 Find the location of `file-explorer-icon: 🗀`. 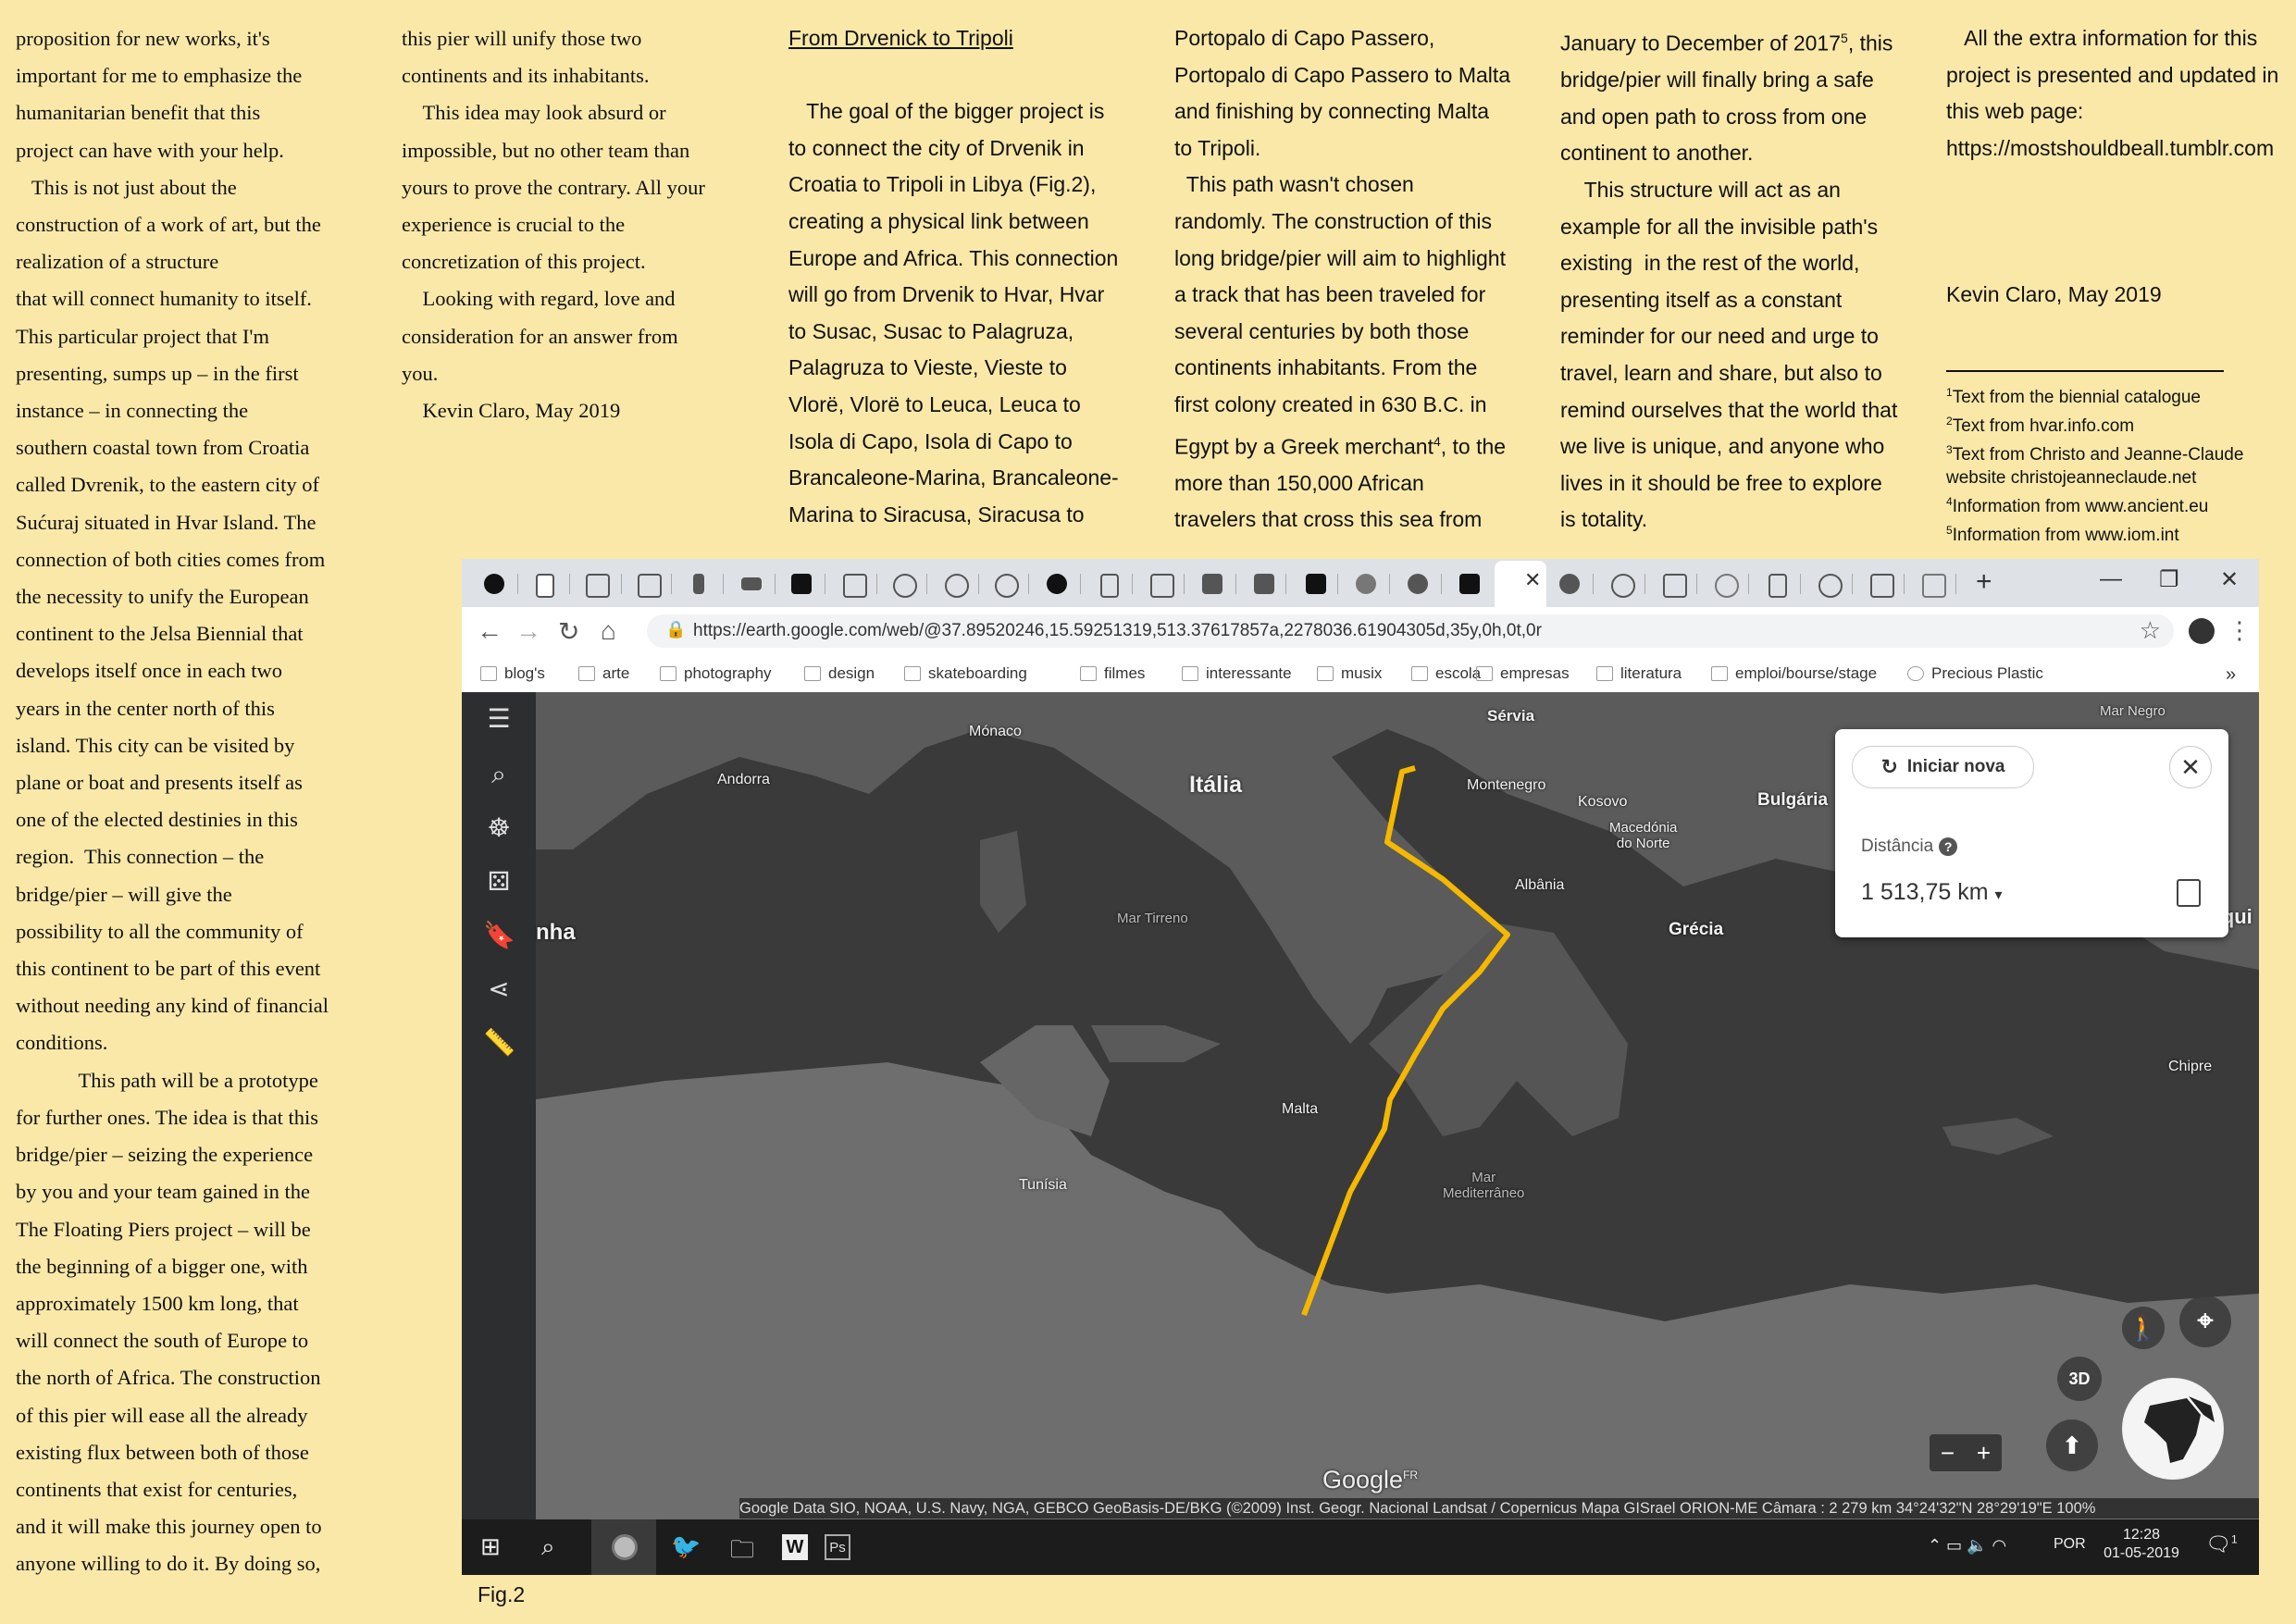

file-explorer-icon: 🗀 is located at coordinates (742, 1552).